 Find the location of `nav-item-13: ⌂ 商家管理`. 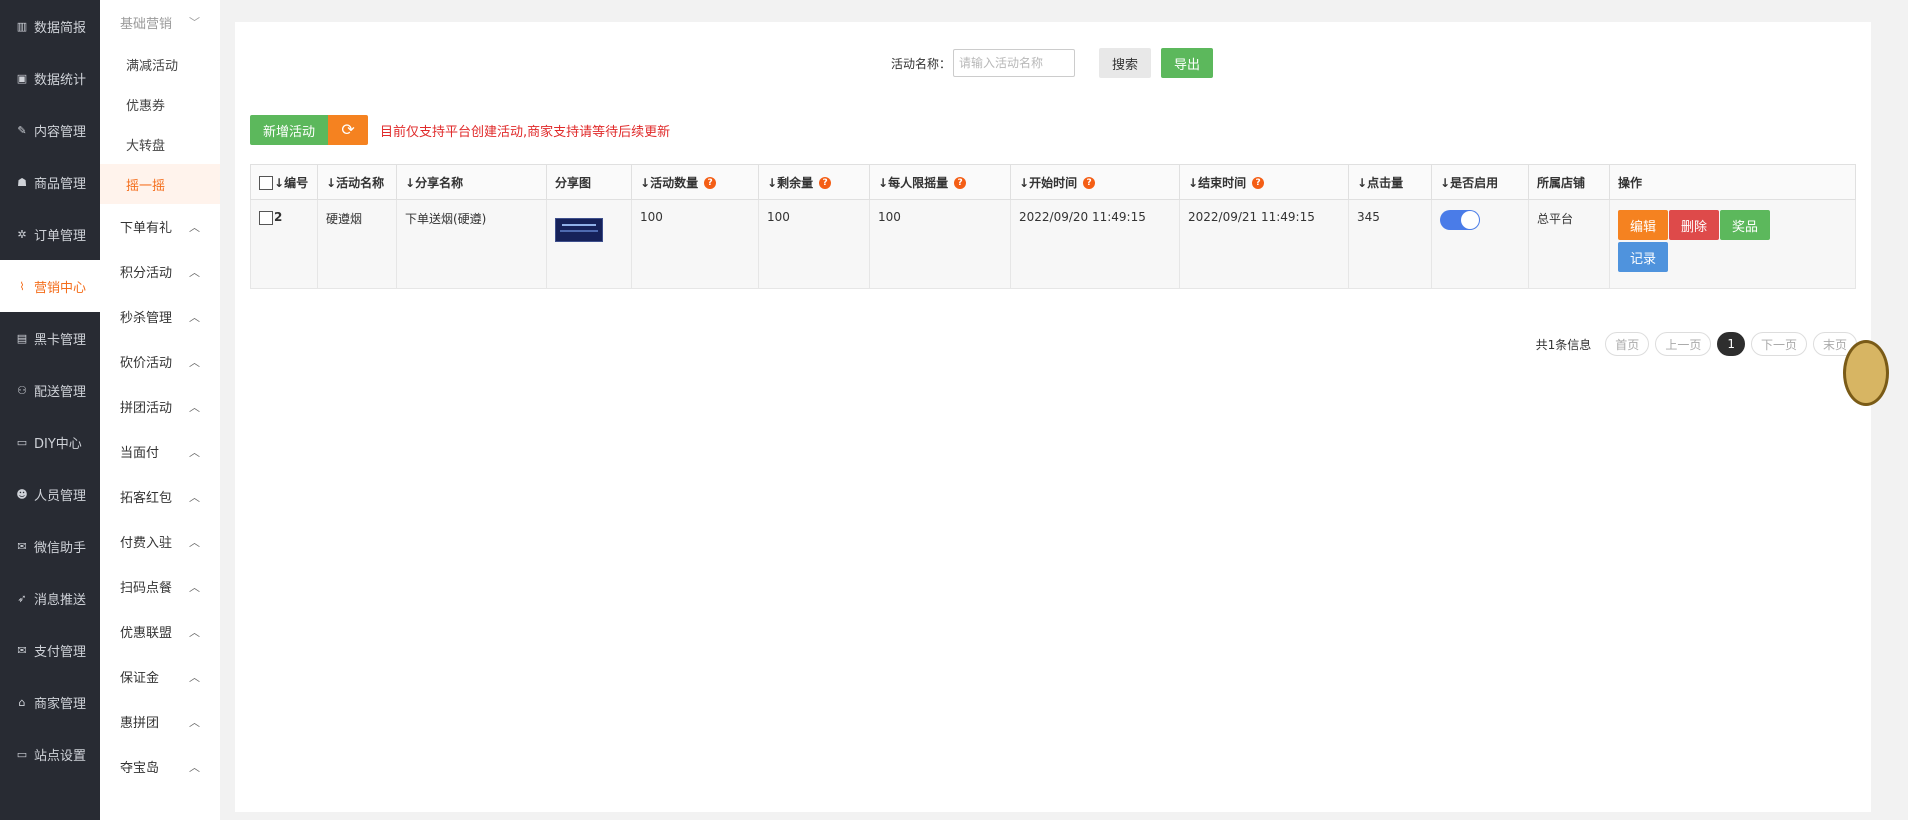

nav-item-13: ⌂ 商家管理 is located at coordinates (50, 702).